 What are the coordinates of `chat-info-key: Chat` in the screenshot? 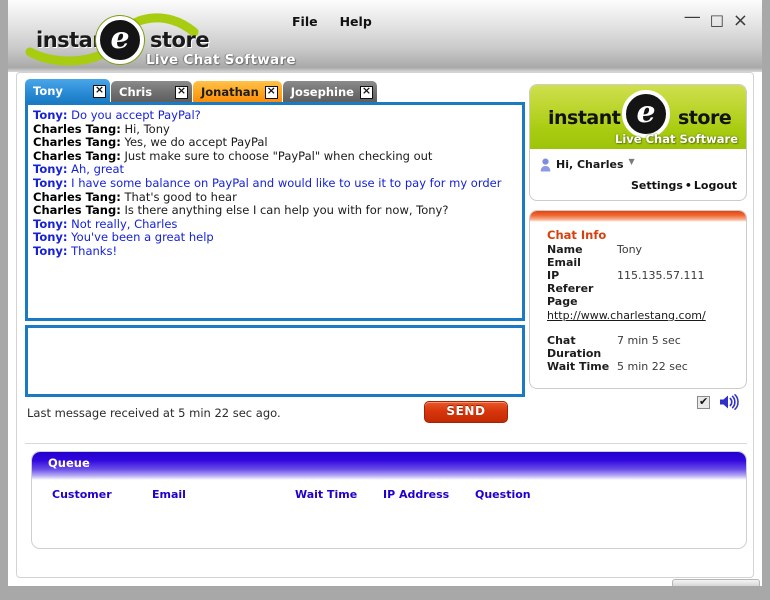 It's located at (561, 340).